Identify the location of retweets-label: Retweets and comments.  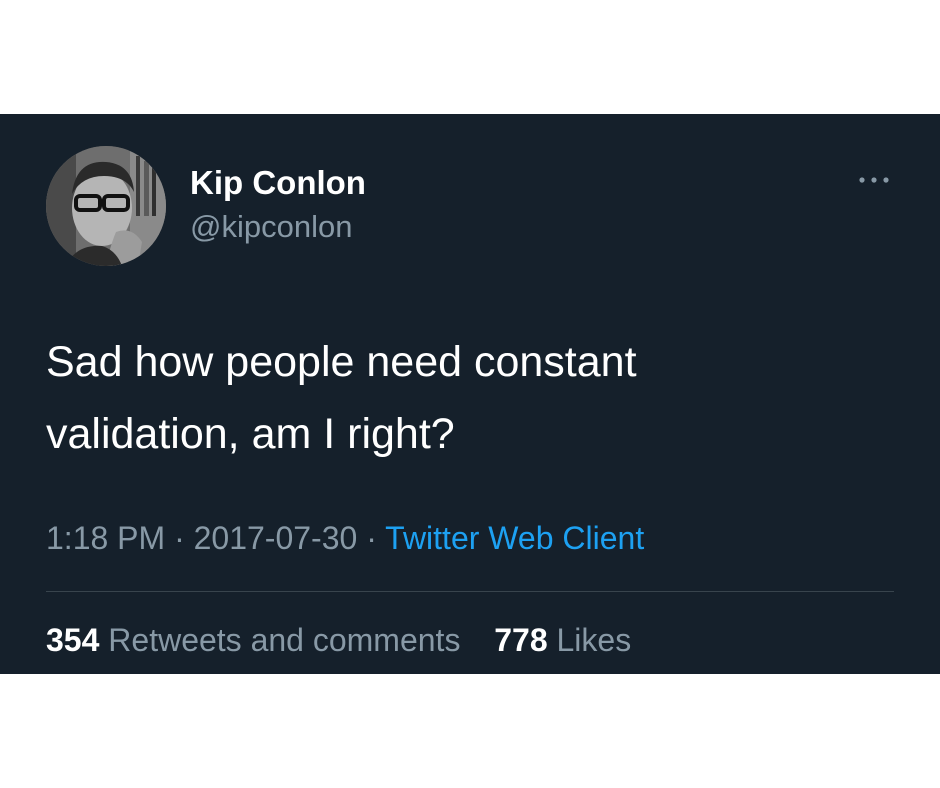
(284, 640).